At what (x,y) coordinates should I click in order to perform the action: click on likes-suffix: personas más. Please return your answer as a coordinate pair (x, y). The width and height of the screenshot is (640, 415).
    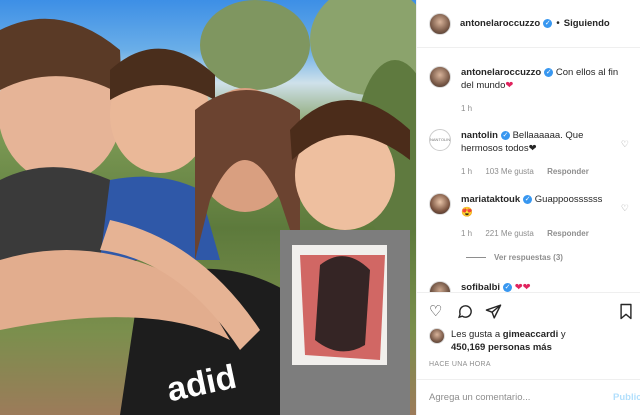
    Looking at the image, I should click on (520, 347).